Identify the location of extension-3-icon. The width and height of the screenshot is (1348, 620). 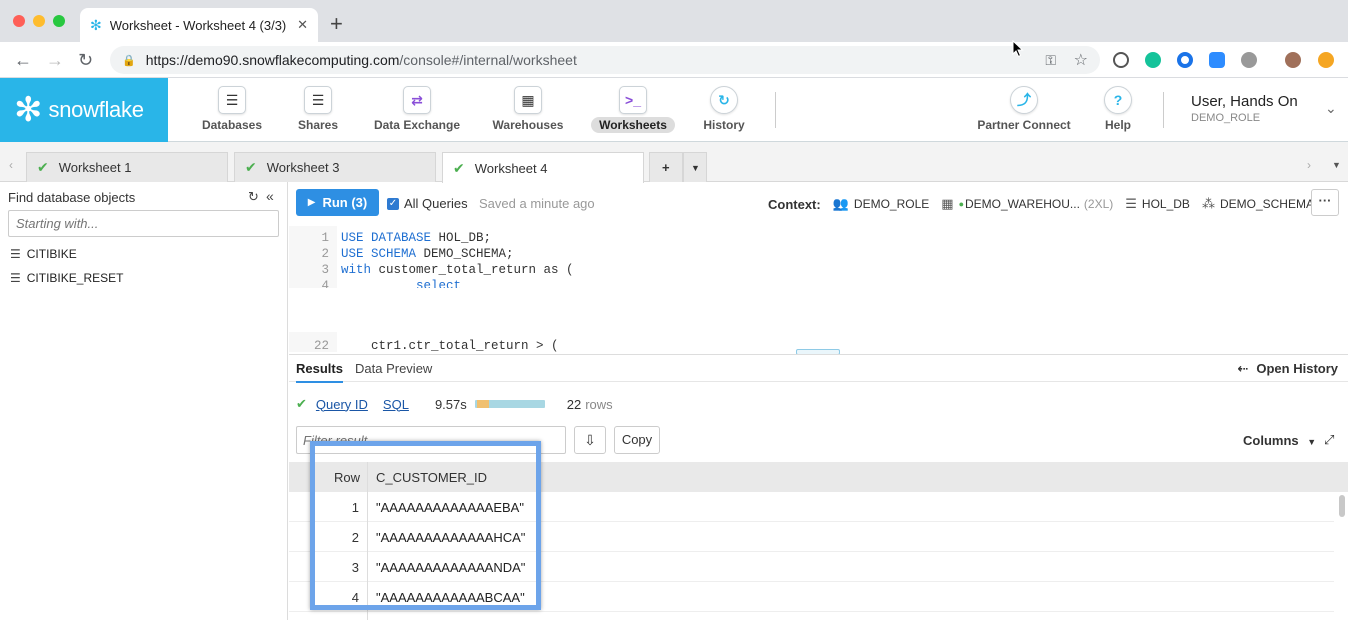
(1185, 60).